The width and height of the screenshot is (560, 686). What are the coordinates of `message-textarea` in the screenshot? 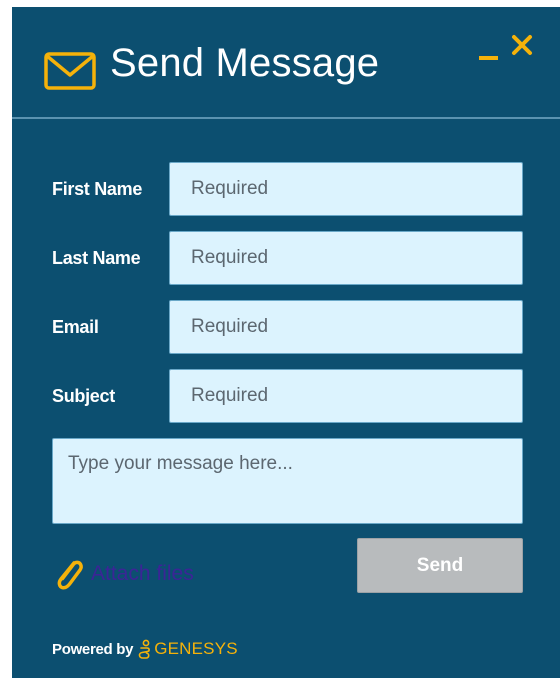 It's located at (287, 481).